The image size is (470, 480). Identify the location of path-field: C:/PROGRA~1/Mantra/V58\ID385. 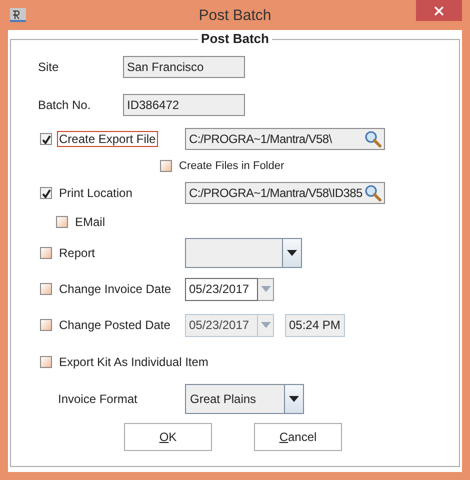
(285, 193).